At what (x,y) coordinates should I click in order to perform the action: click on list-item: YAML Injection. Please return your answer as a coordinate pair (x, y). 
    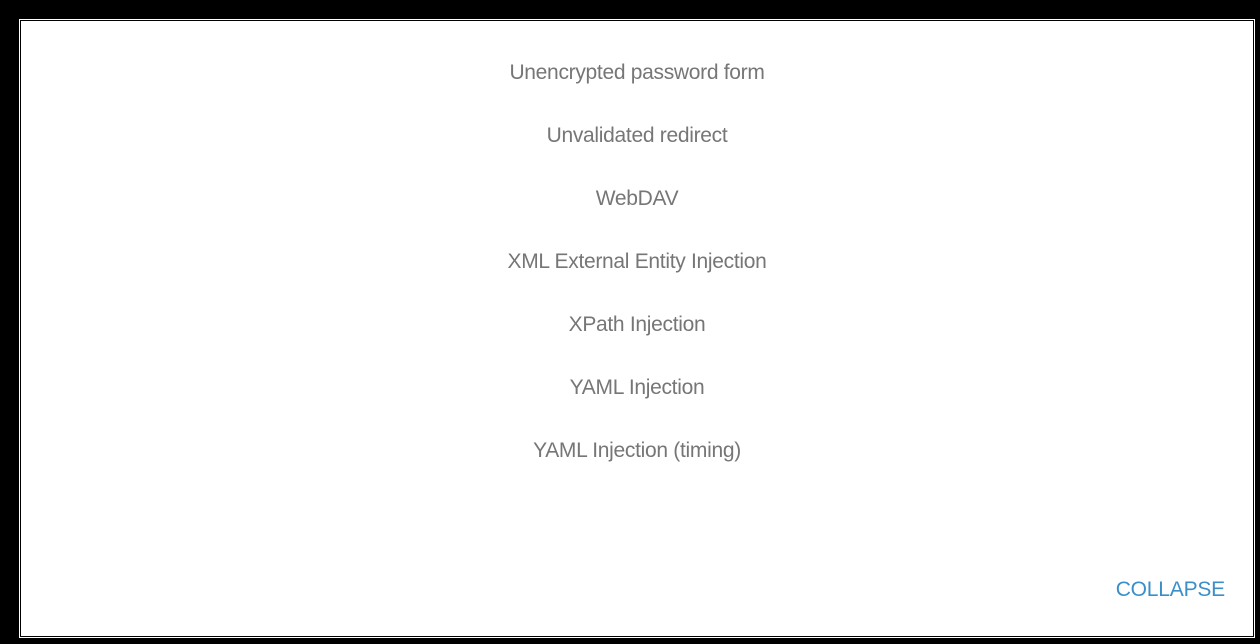
    Looking at the image, I should click on (637, 387).